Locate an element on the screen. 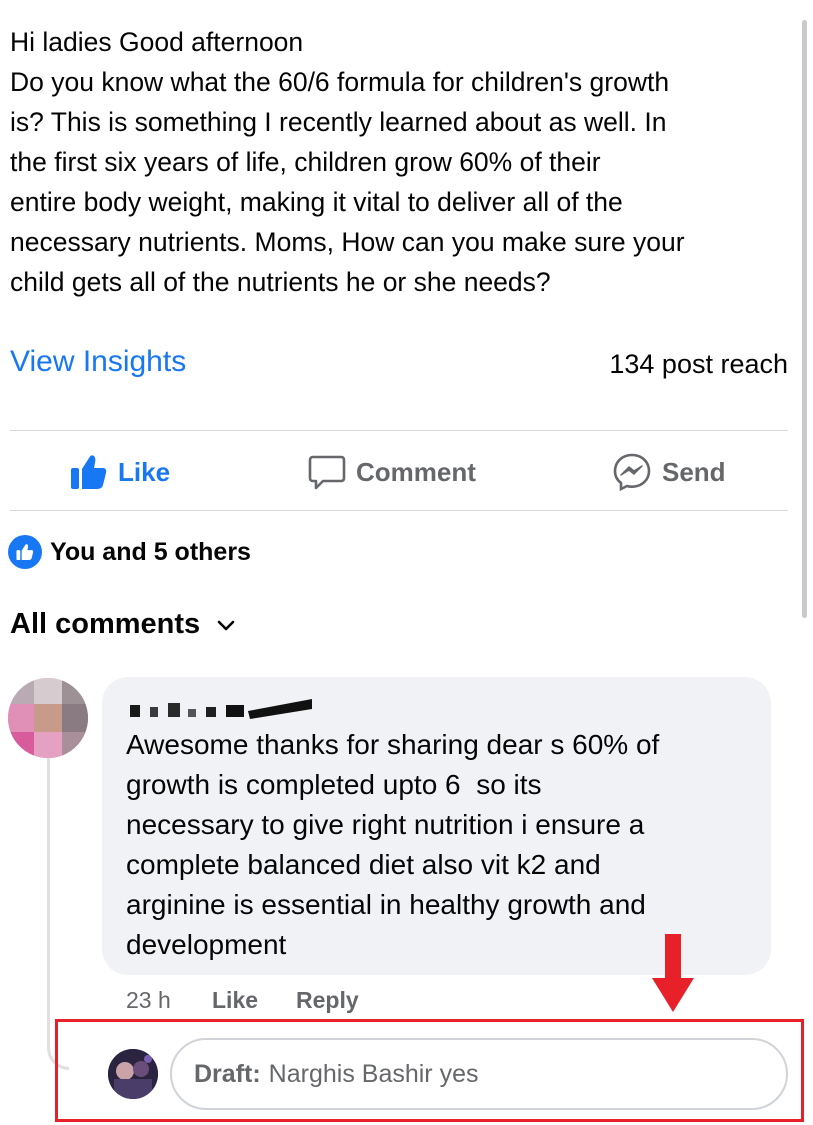  reaction-summary-text: You and 5 others is located at coordinates (150, 551).